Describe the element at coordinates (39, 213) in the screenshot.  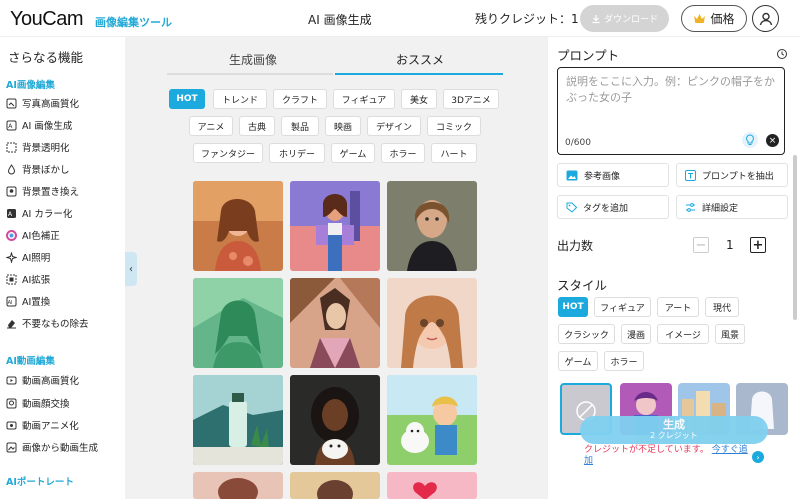
I see `sidebar-item-colorize: A AI カラー化` at that location.